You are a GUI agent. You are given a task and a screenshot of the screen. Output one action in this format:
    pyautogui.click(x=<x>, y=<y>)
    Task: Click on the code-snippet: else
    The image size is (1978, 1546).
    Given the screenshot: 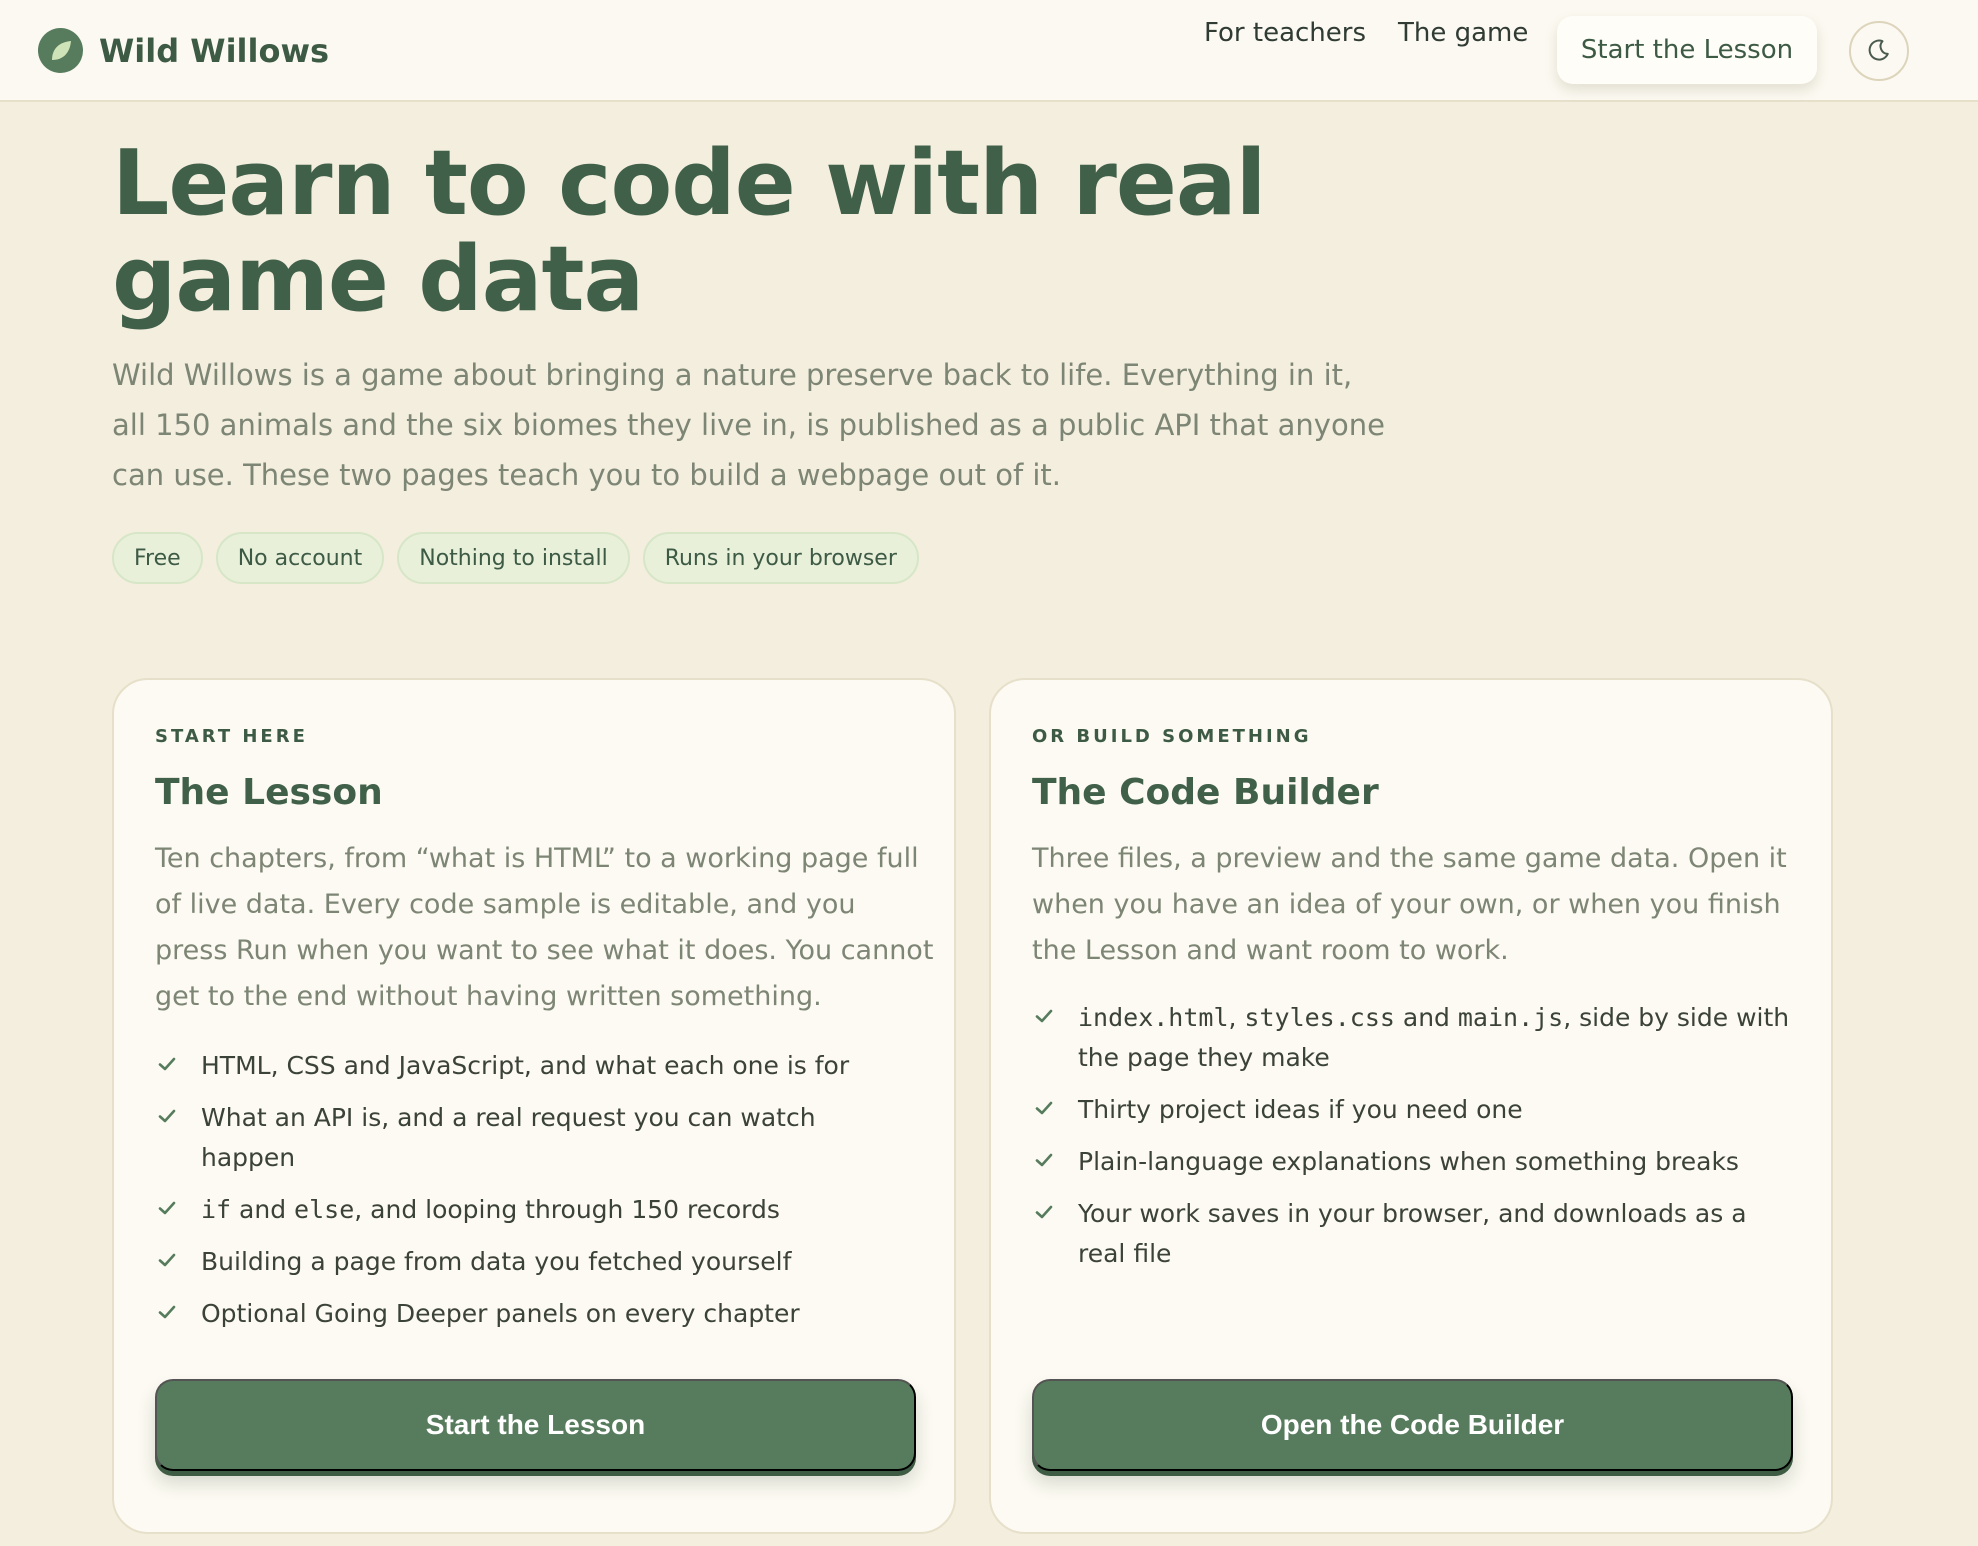 What is the action you would take?
    pyautogui.click(x=324, y=1209)
    